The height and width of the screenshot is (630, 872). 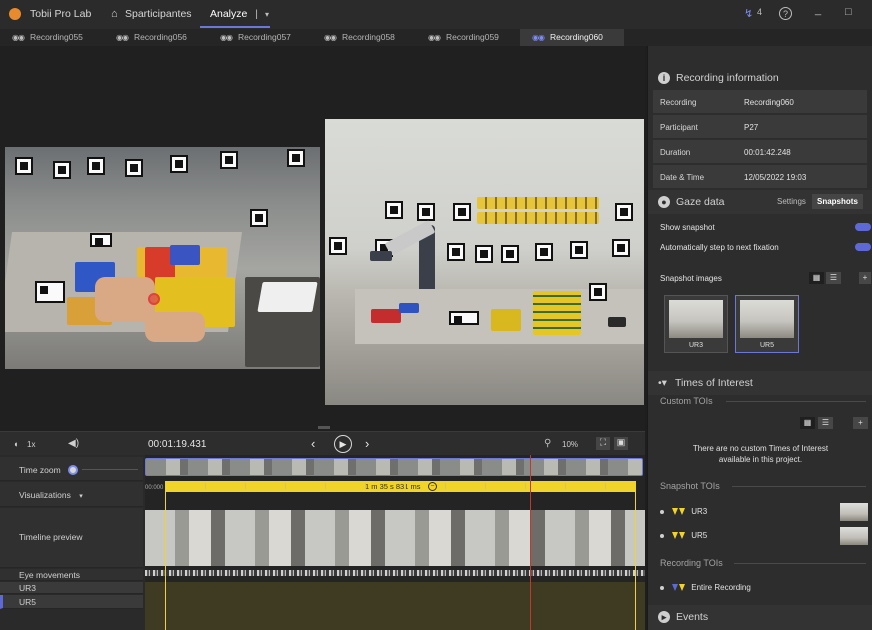 I want to click on visualizations-row: Visualizations ▾, so click(x=71, y=494).